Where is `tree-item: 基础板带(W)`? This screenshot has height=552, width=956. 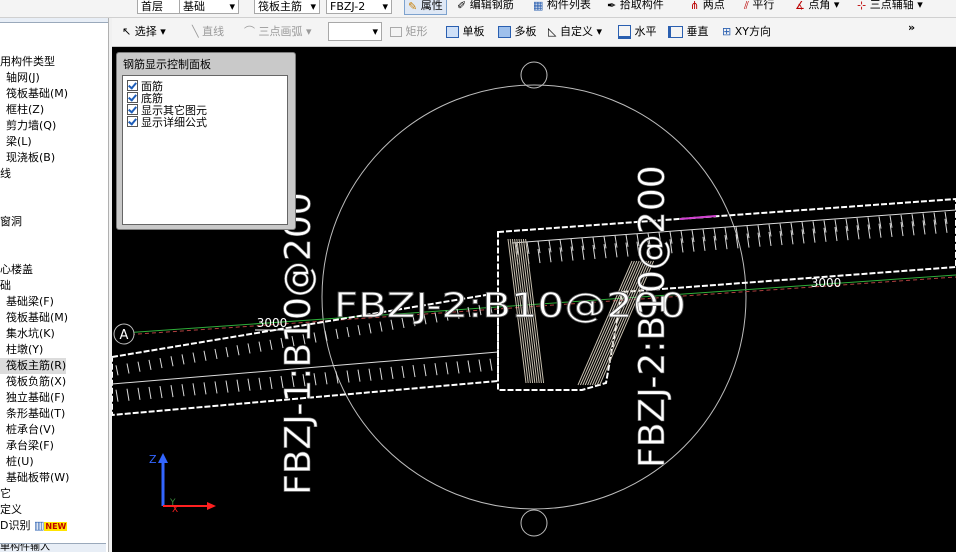
tree-item: 基础板带(W) is located at coordinates (34, 478).